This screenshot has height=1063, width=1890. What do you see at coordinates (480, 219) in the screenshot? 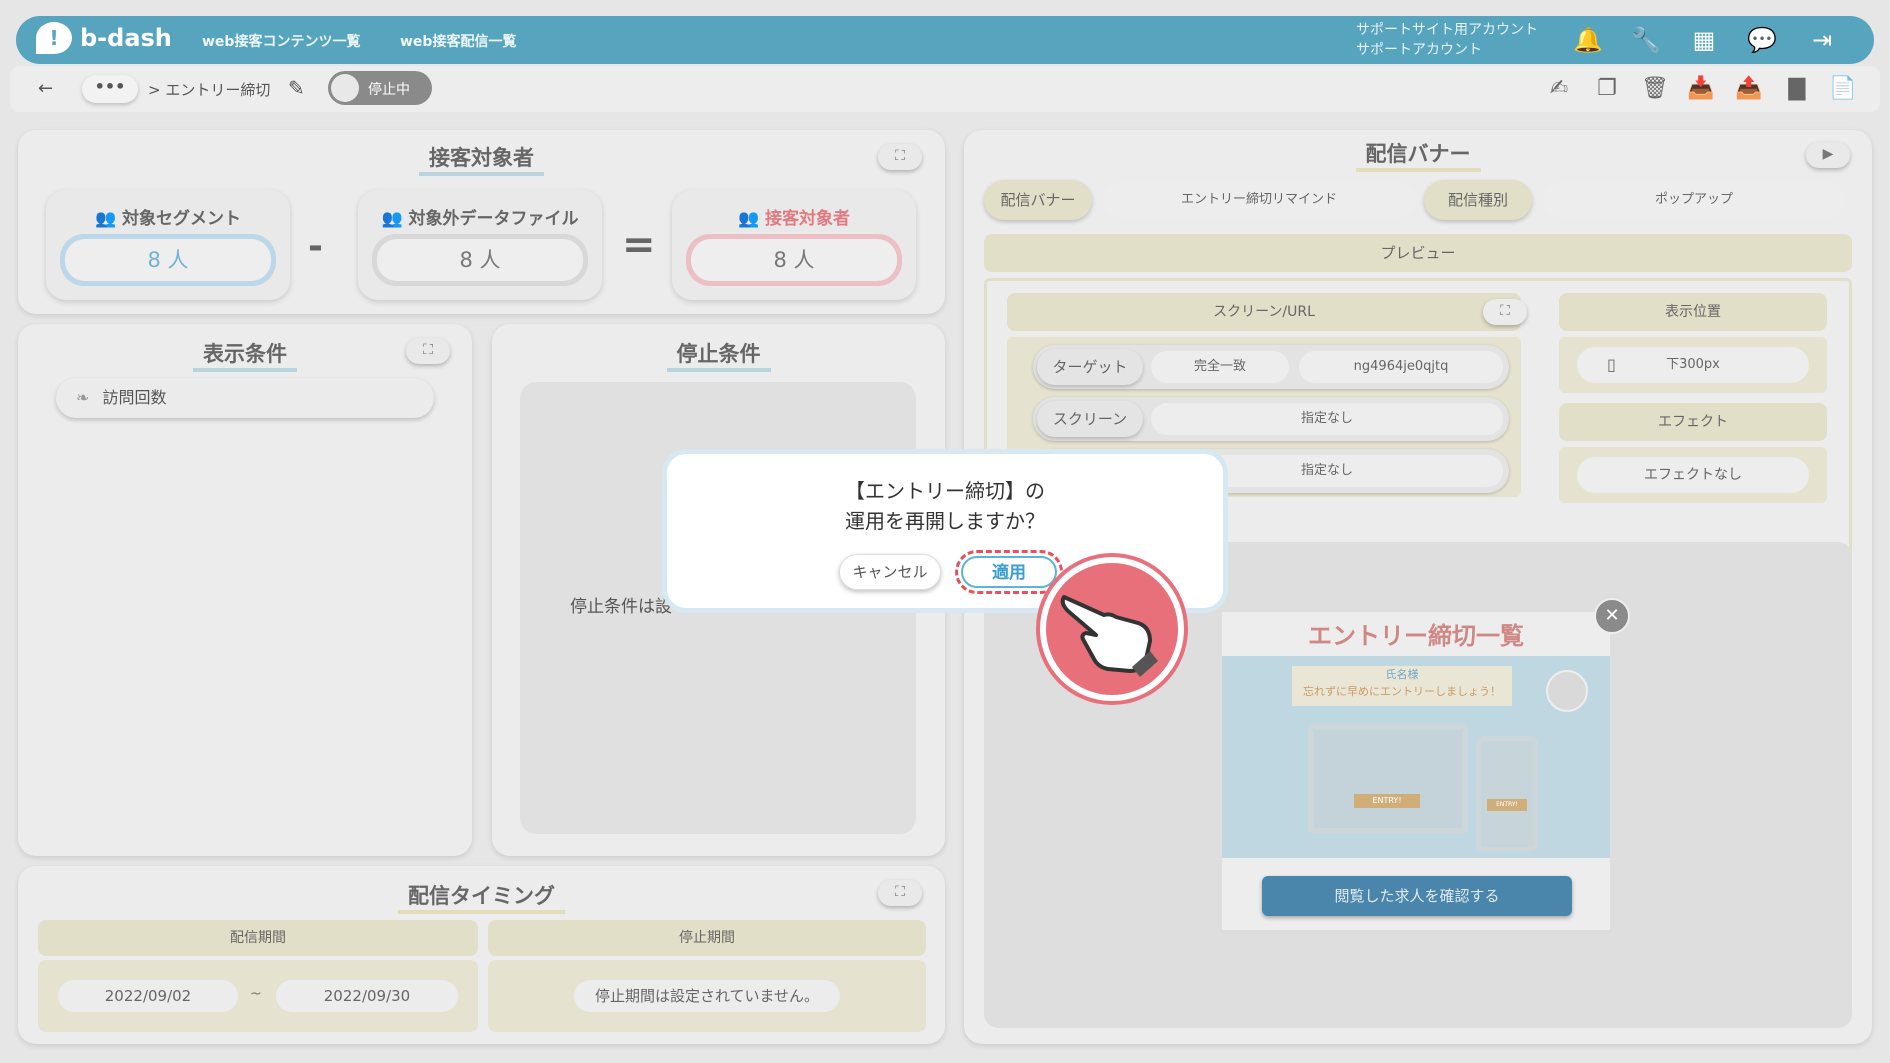
I see `excluded-label: 👥 対象外データファイル` at bounding box center [480, 219].